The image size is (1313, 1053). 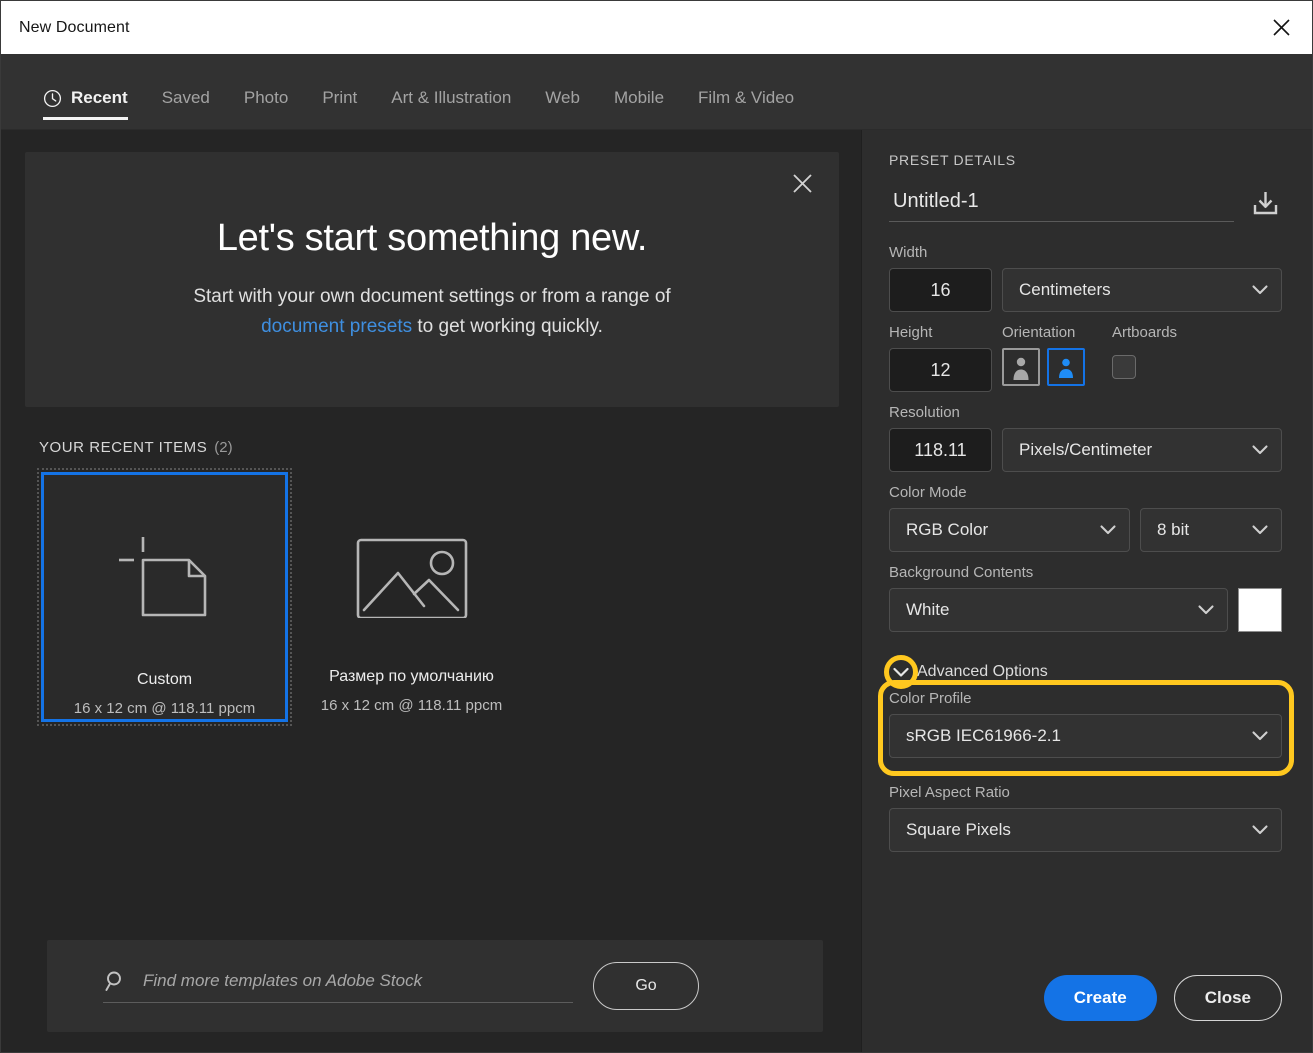 What do you see at coordinates (164, 679) in the screenshot?
I see `recent-item-name: Custom` at bounding box center [164, 679].